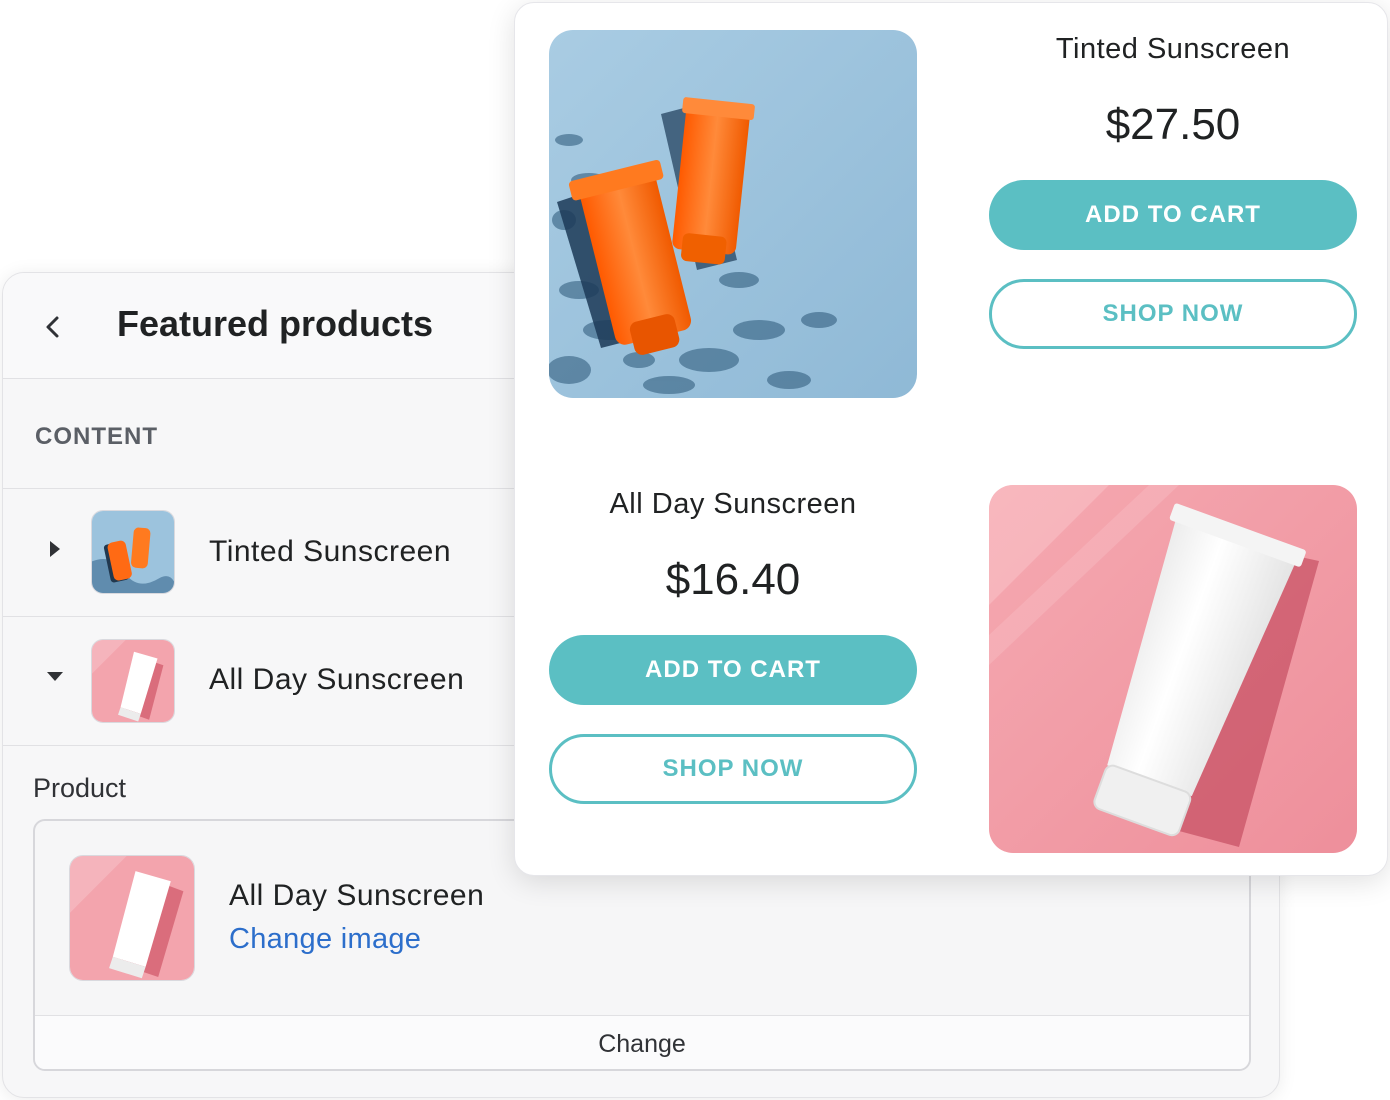 This screenshot has width=1390, height=1100. What do you see at coordinates (275, 323) in the screenshot?
I see `page-title: Featured products` at bounding box center [275, 323].